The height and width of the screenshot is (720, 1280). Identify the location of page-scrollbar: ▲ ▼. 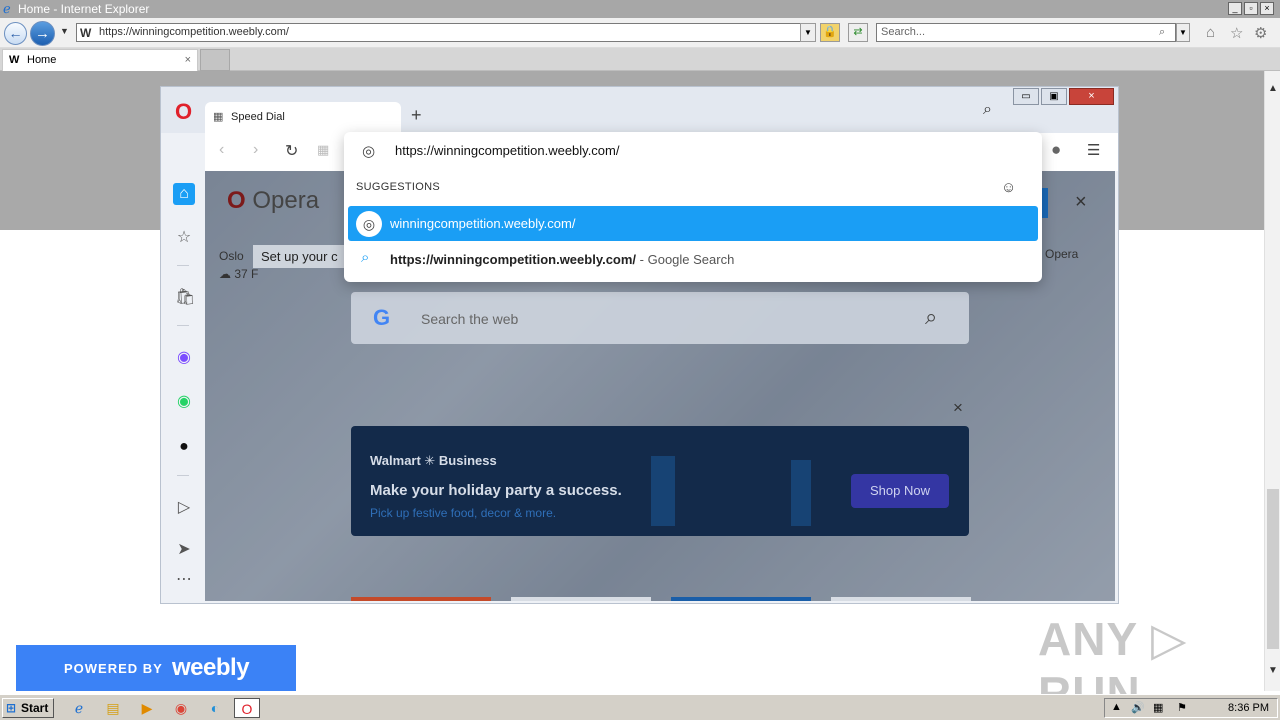
(1272, 381).